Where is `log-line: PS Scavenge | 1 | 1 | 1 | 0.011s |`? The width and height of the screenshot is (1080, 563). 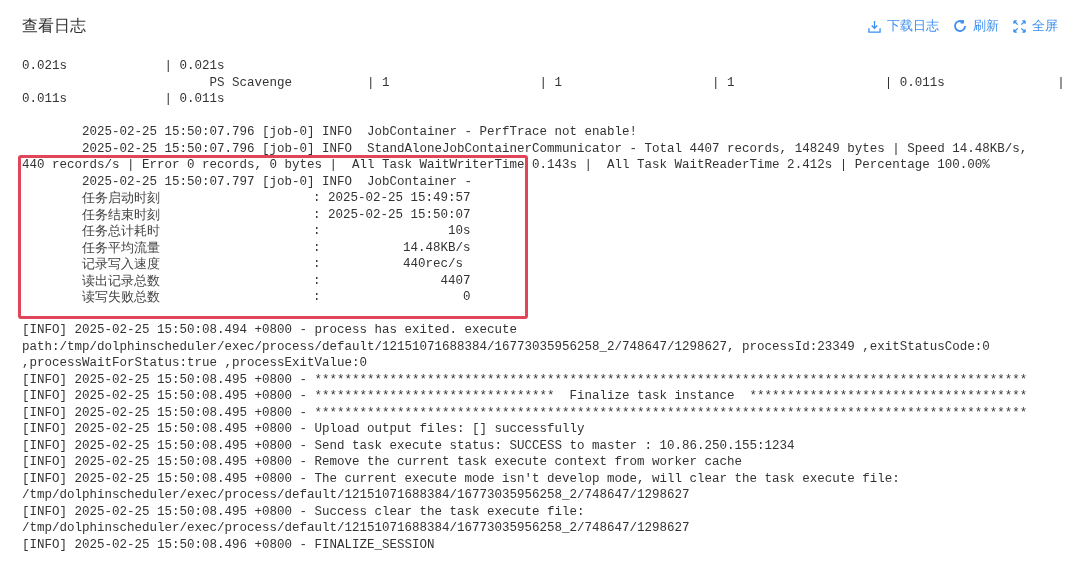 log-line: PS Scavenge | 1 | 1 | 1 | 0.011s | is located at coordinates (636, 82).